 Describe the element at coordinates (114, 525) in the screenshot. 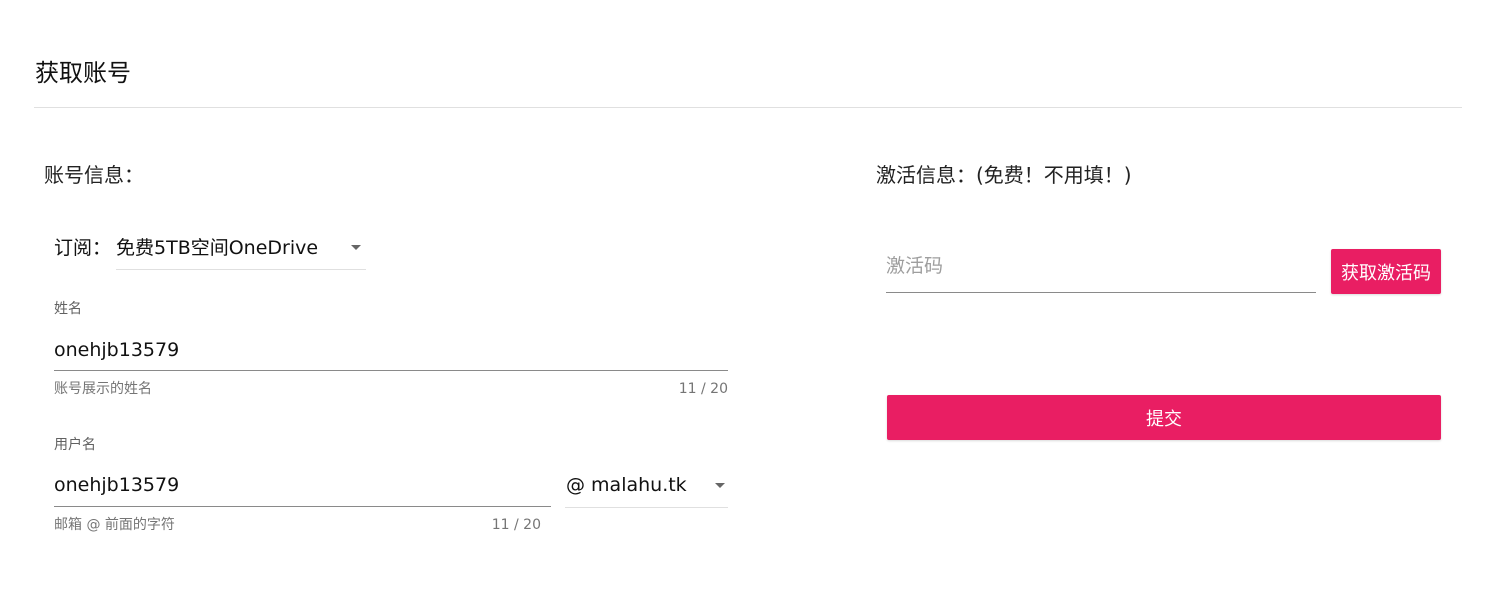

I see `username-helper-text: 邮箱 @ 前面的字符` at that location.